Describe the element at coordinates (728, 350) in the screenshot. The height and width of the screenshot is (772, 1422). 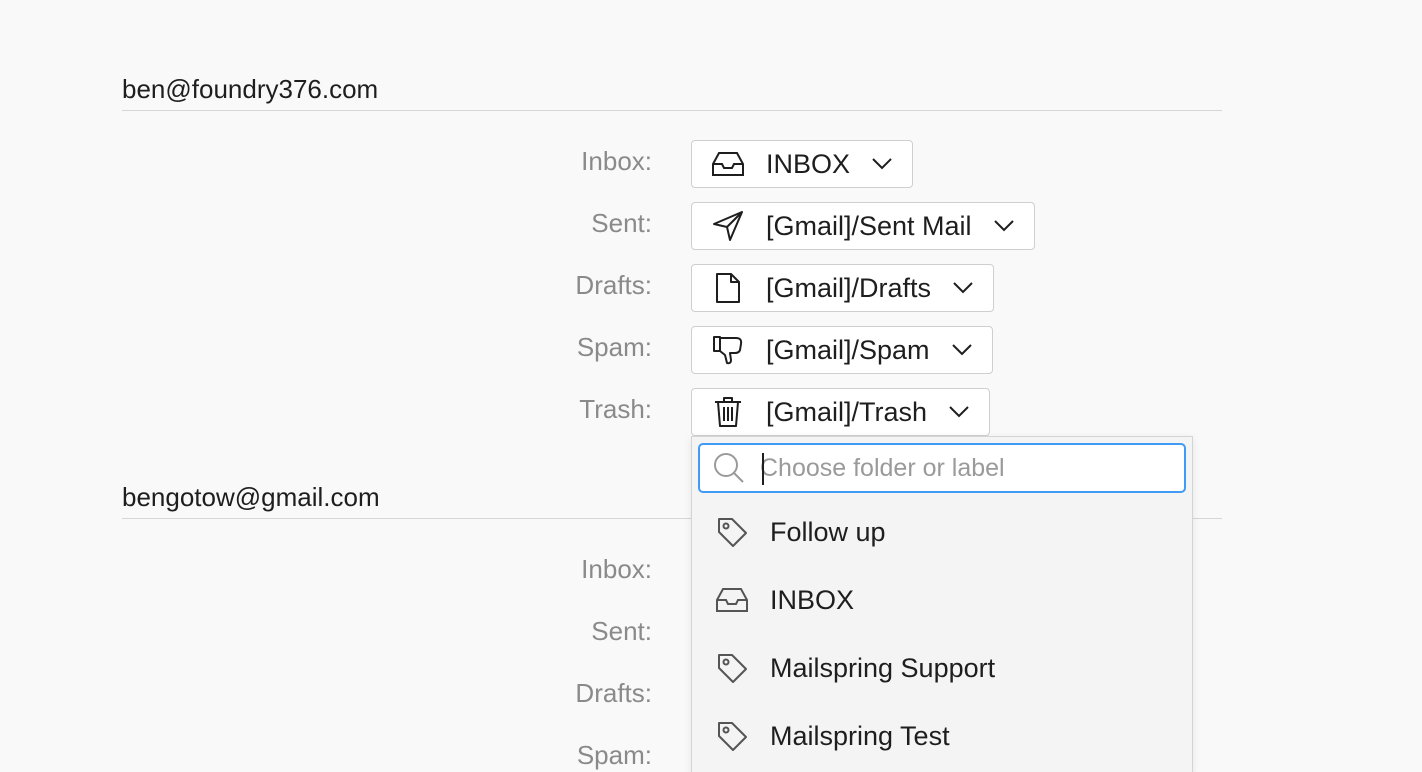
I see `thumbs-down-icon` at that location.